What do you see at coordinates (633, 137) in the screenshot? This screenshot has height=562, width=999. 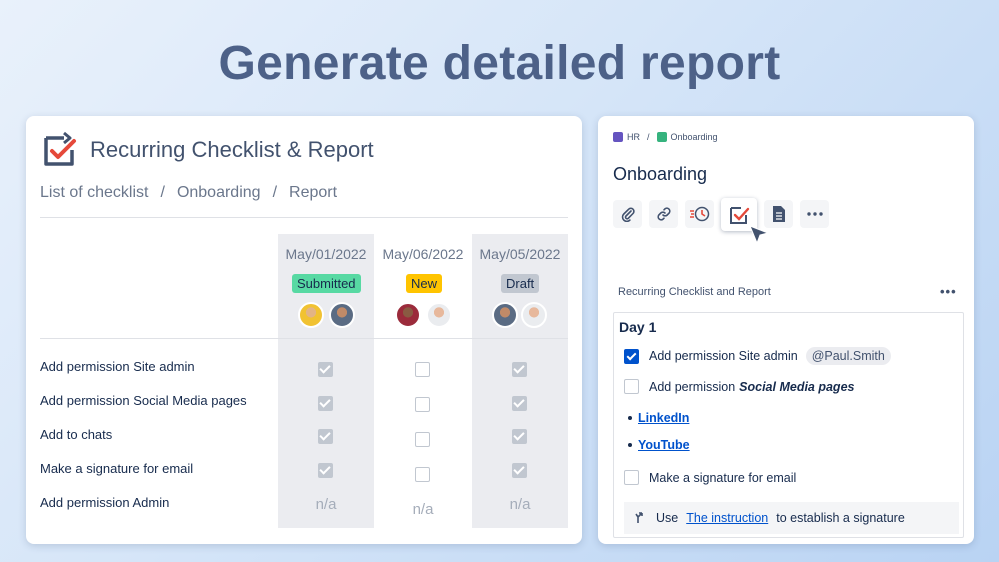 I see `breadcrumb-space: HR` at bounding box center [633, 137].